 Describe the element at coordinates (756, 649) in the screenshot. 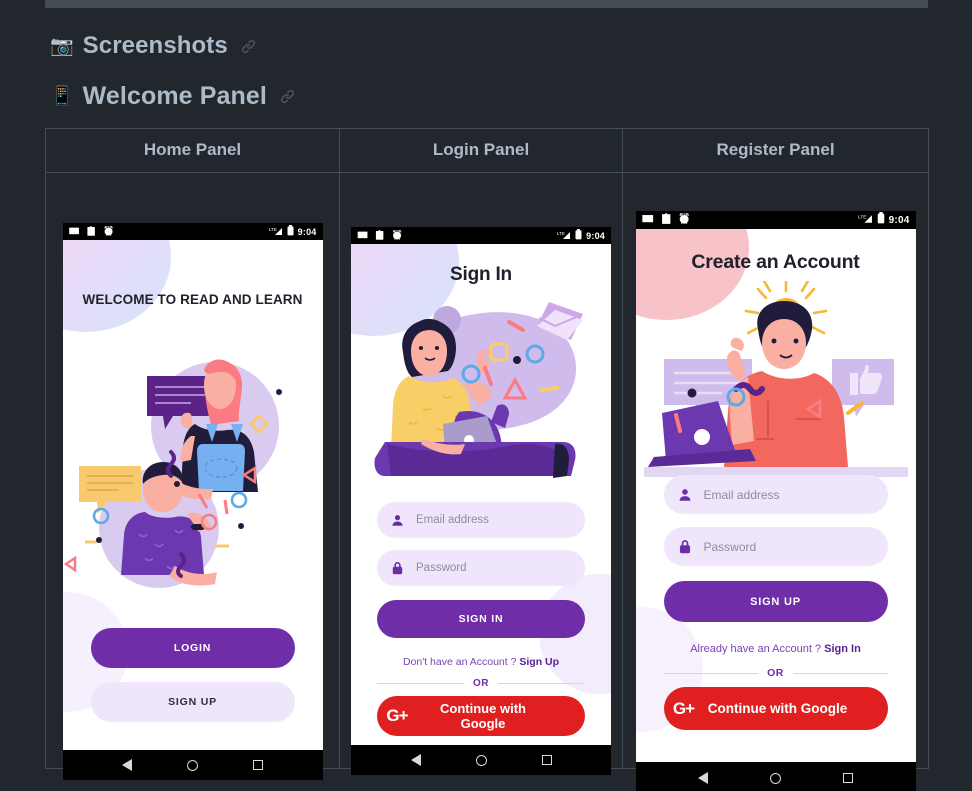

I see `signin-prompt-text: Already have an Account ?` at that location.